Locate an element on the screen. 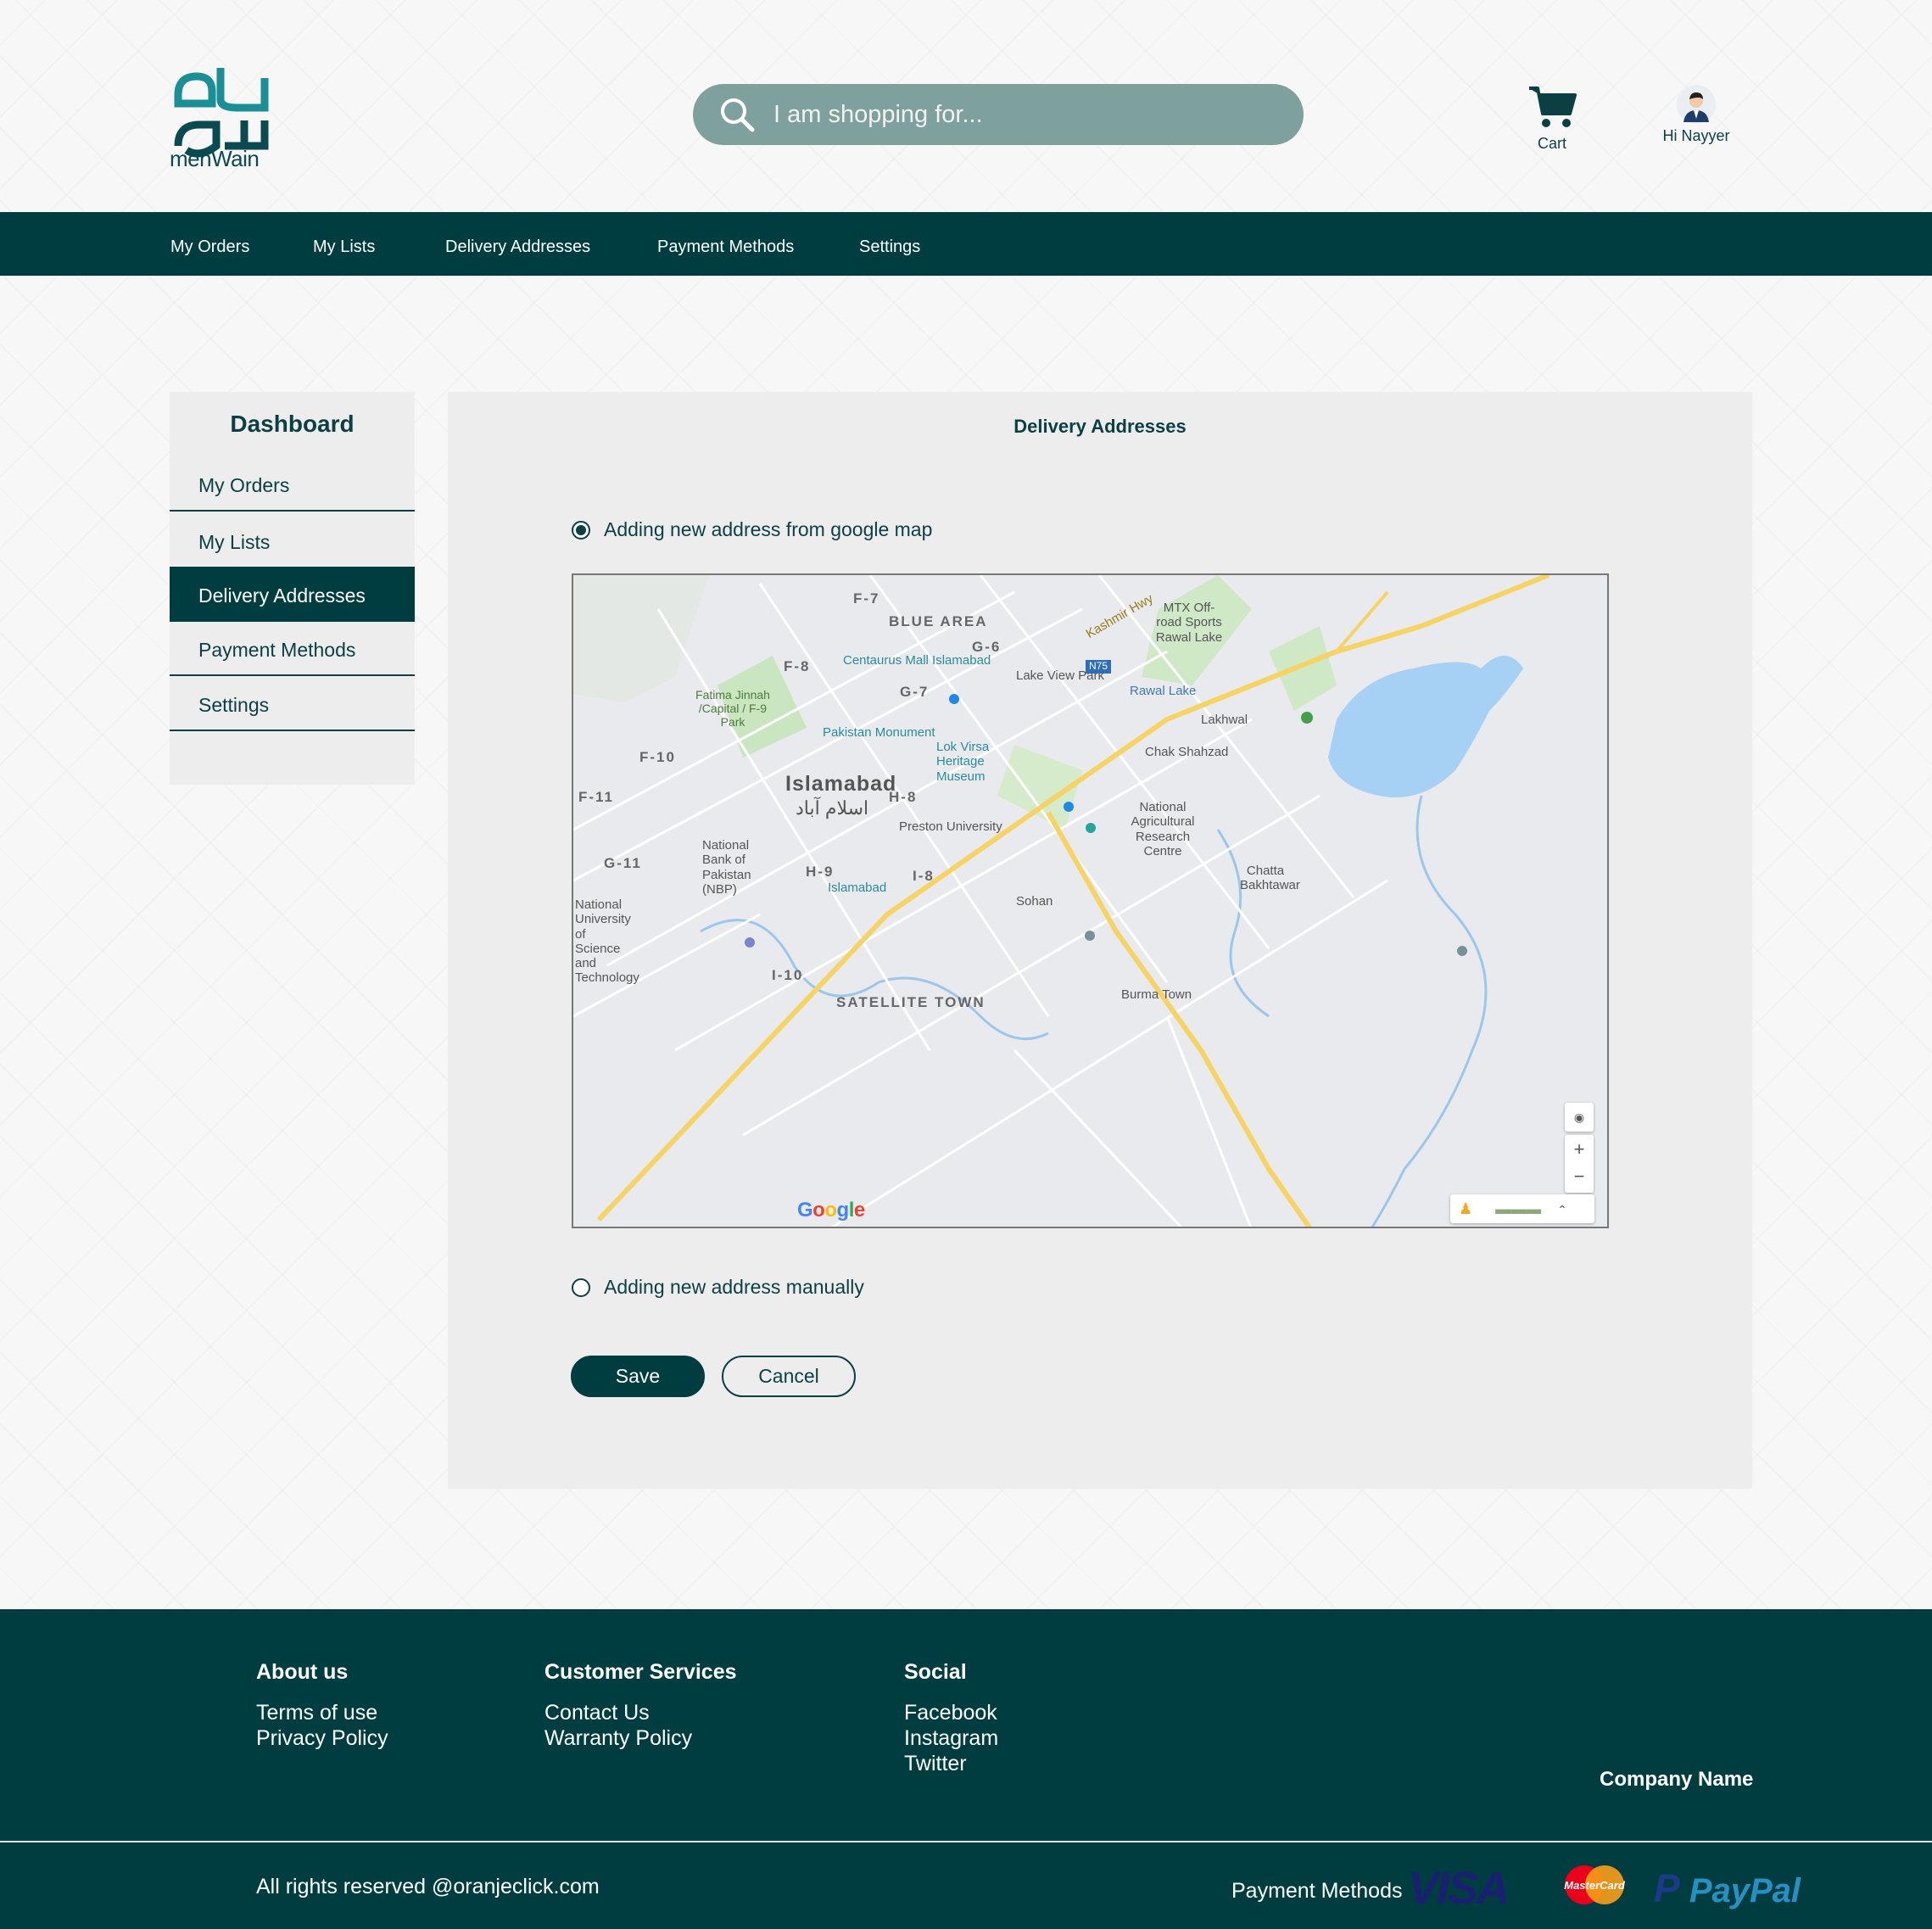 The width and height of the screenshot is (1932, 1929). map-label: Lakhwal is located at coordinates (1224, 720).